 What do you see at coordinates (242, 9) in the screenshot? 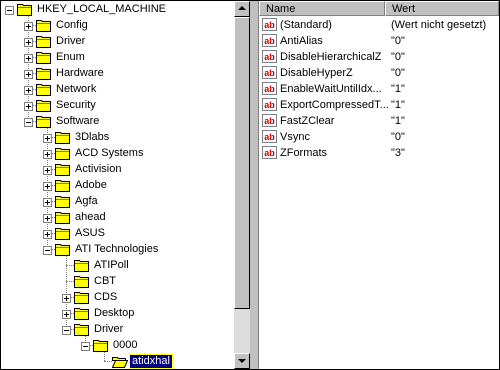
I see `scroll-up-button` at bounding box center [242, 9].